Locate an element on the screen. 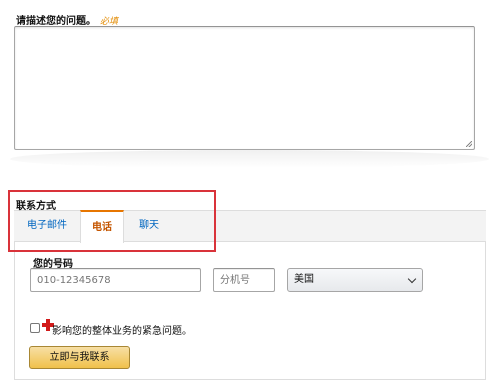  tab-email: 电子邮件 is located at coordinates (47, 226).